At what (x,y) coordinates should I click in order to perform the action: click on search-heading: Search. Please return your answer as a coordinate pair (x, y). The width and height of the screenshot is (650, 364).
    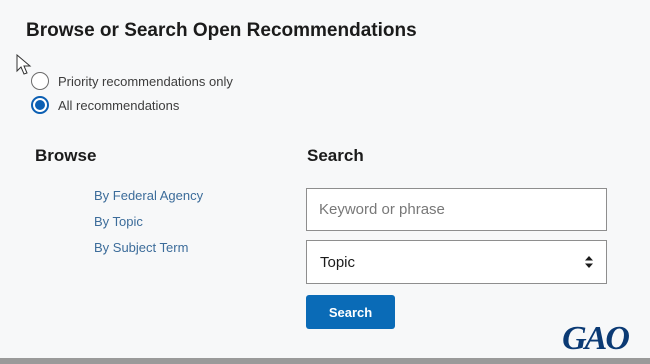
    Looking at the image, I should click on (335, 155).